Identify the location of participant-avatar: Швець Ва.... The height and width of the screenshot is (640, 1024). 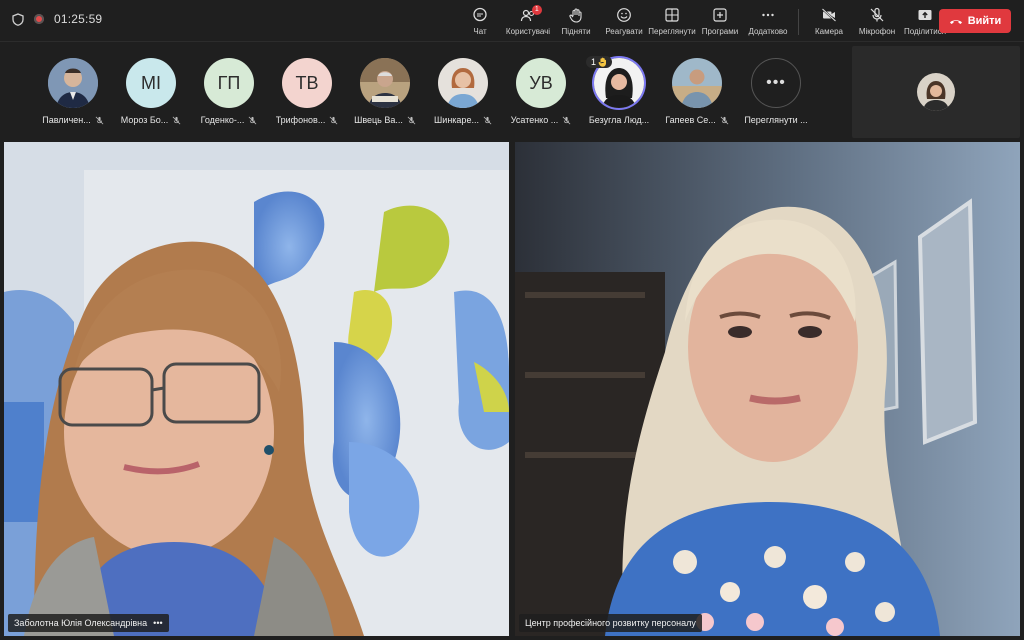
(385, 91).